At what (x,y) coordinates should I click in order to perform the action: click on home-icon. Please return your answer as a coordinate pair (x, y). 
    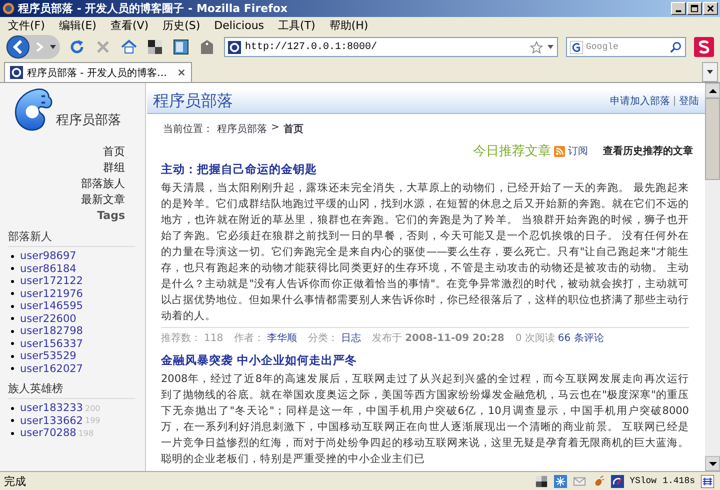
    Looking at the image, I should click on (129, 47).